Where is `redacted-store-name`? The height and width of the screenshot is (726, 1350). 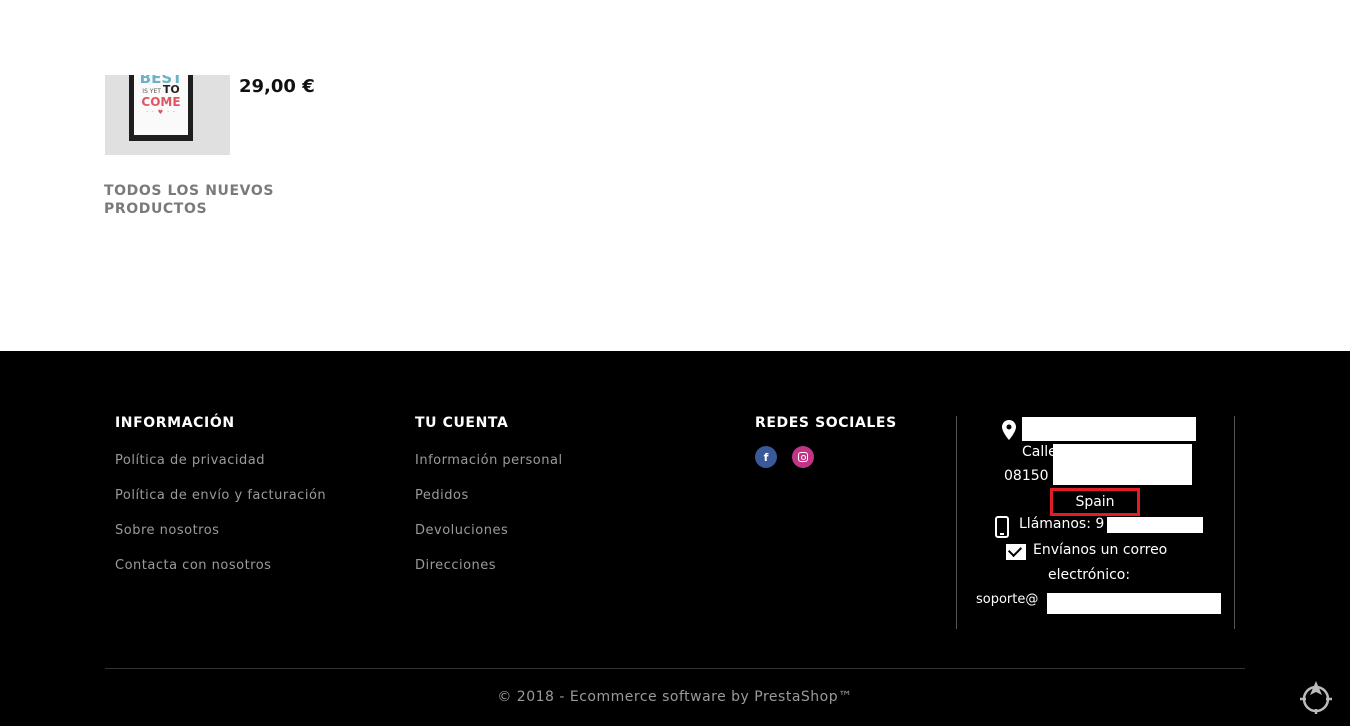
redacted-store-name is located at coordinates (1109, 429).